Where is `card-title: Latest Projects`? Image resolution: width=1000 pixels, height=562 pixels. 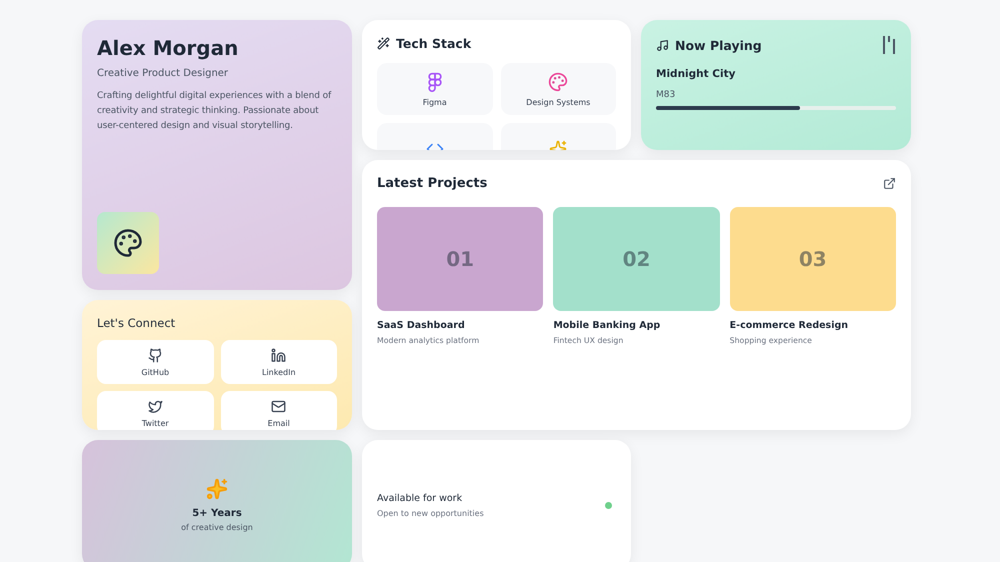 card-title: Latest Projects is located at coordinates (432, 183).